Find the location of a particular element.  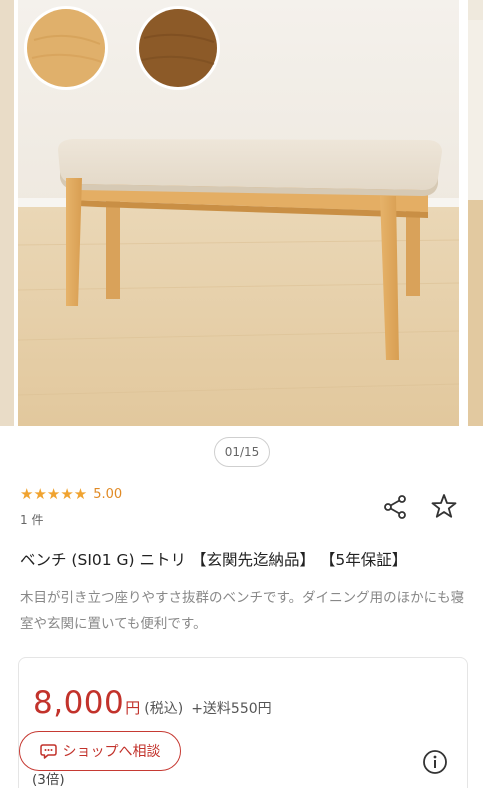

image-pager: 01/15 is located at coordinates (242, 452).